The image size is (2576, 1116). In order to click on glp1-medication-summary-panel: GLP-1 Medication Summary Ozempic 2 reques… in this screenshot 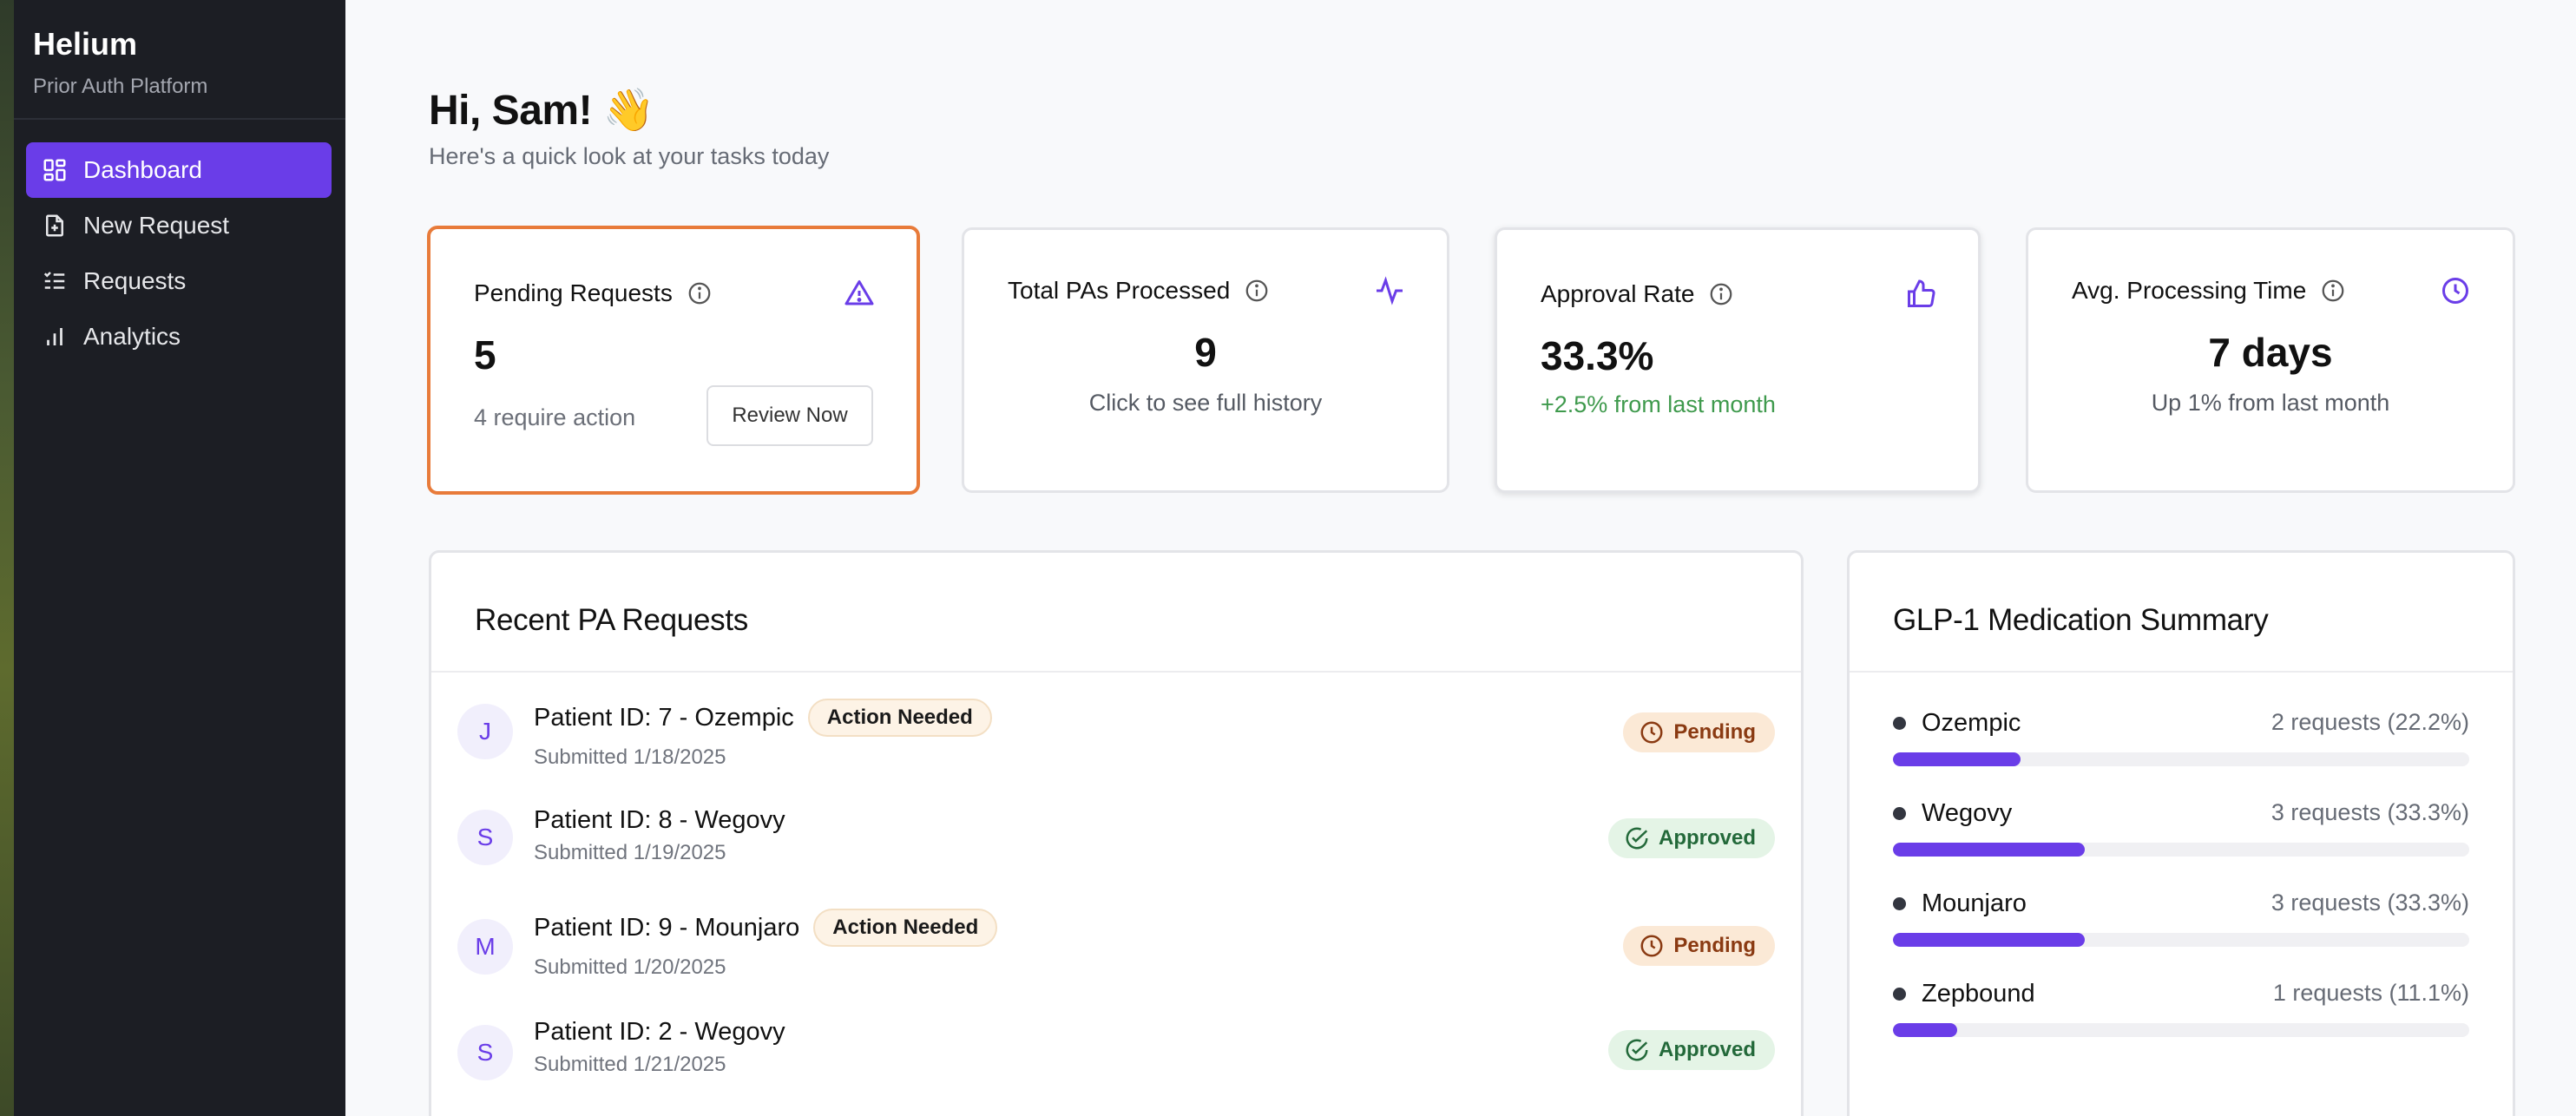, I will do `click(2181, 833)`.